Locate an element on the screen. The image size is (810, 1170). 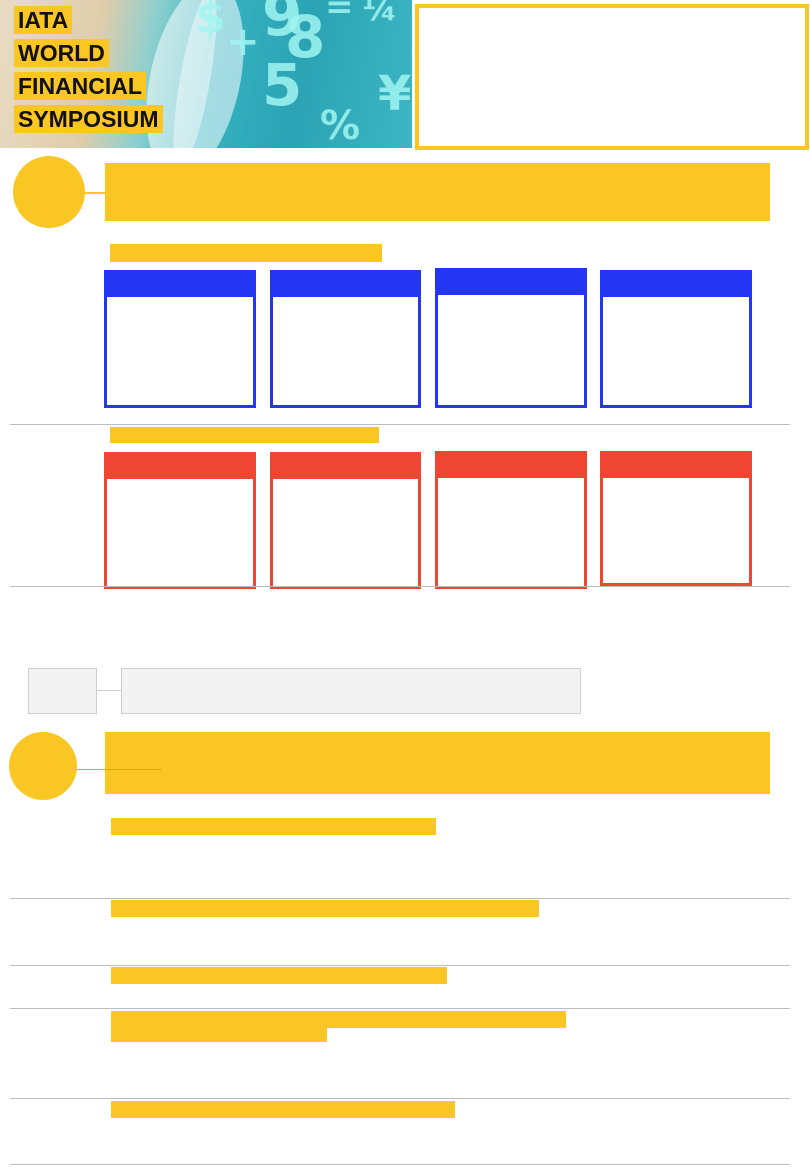
title-line: FINANCIAL is located at coordinates (80, 86).